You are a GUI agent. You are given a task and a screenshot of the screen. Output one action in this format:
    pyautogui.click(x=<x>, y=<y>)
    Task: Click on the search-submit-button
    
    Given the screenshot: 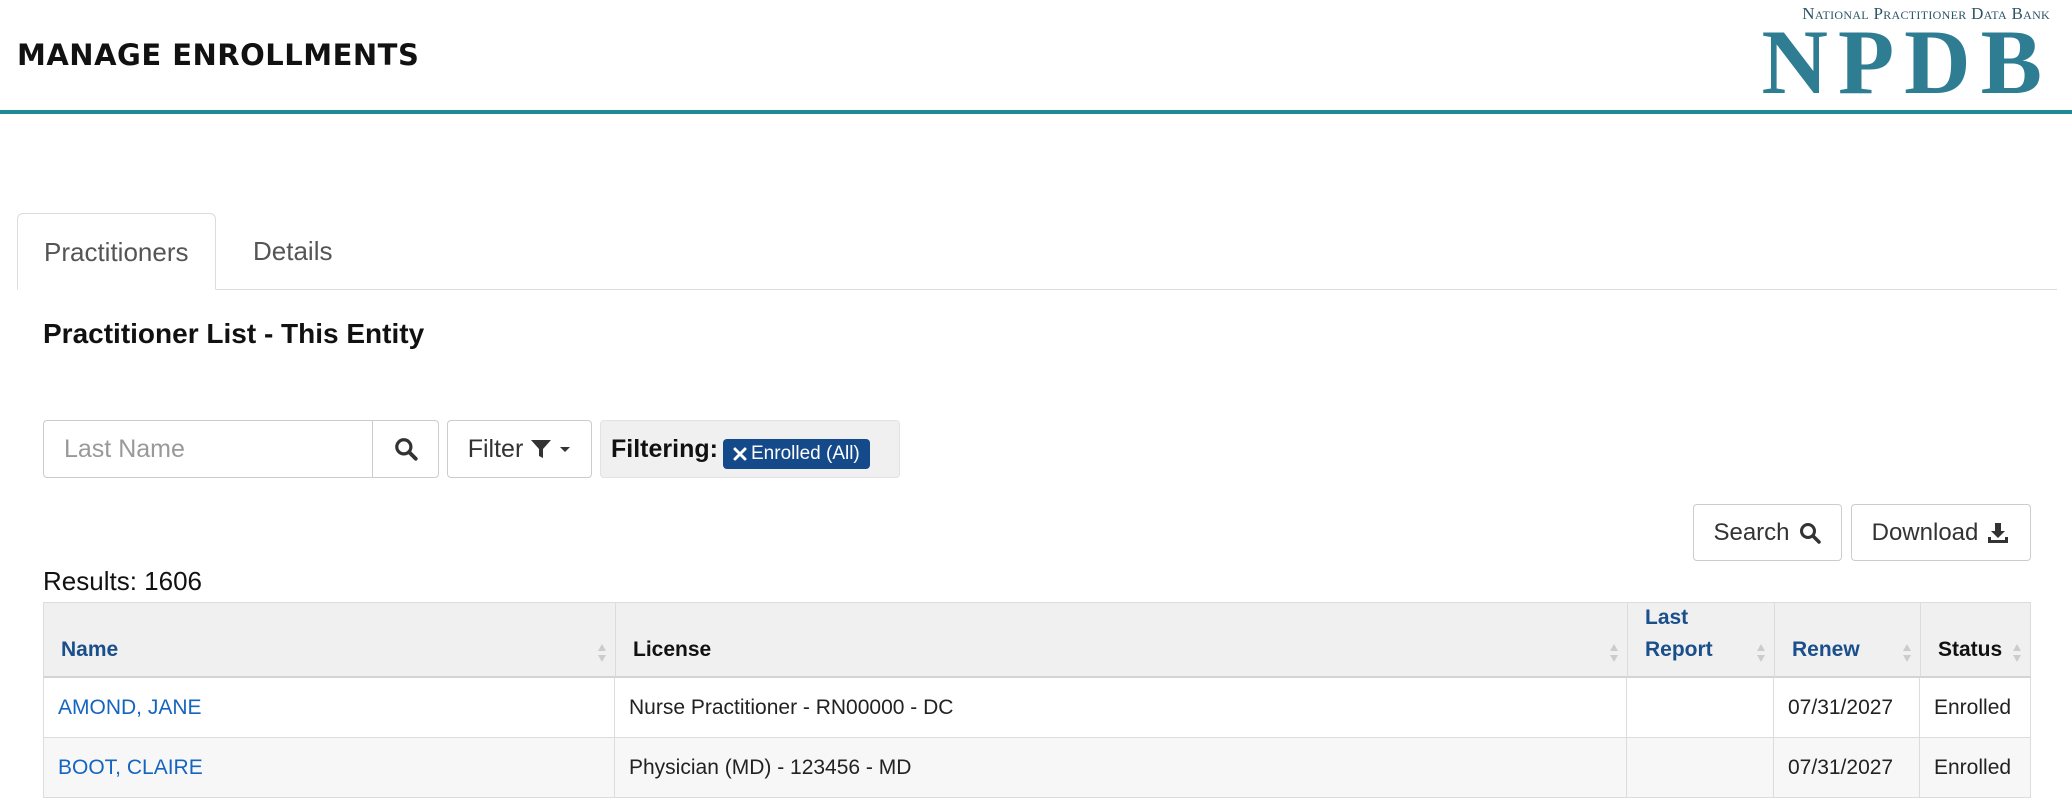 What is the action you would take?
    pyautogui.click(x=405, y=449)
    